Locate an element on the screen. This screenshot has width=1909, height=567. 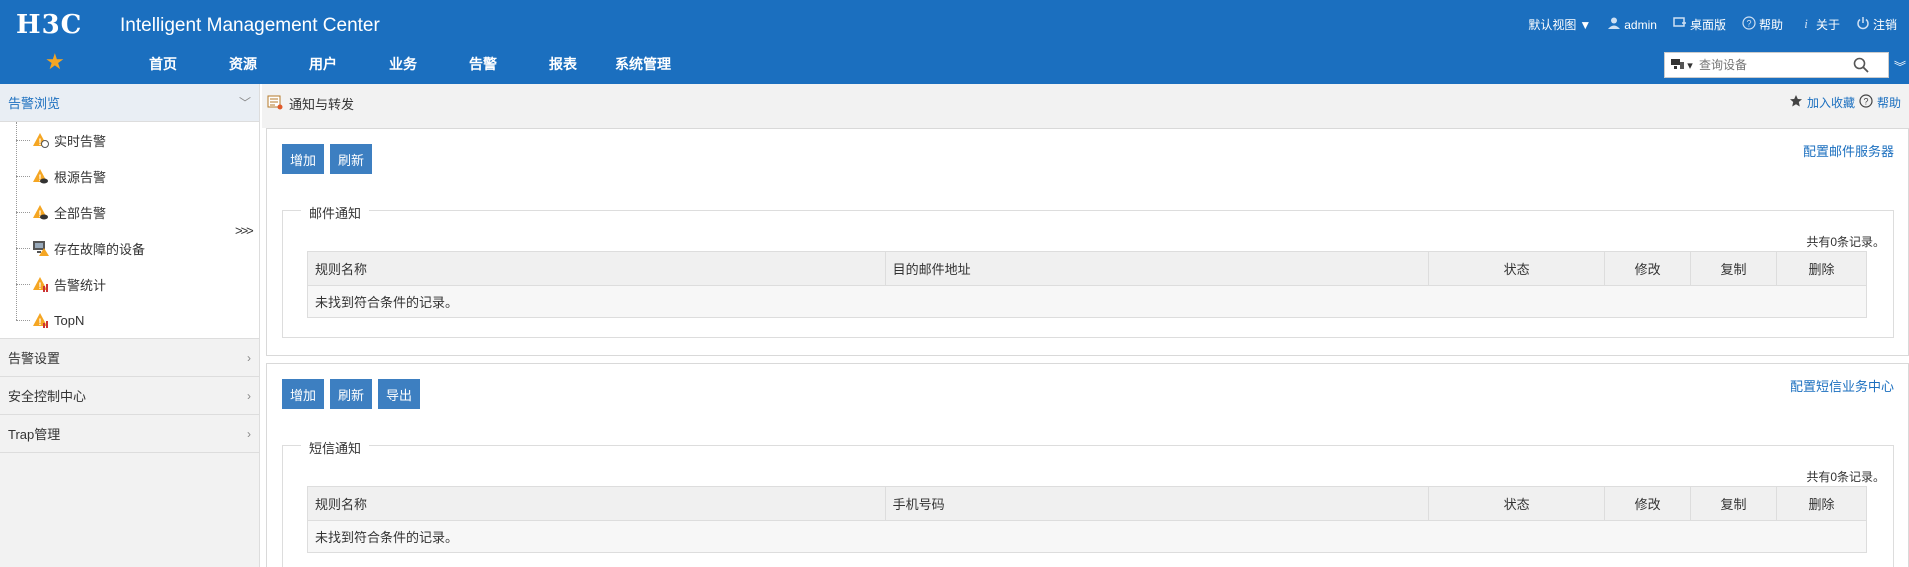
configure-sms-center-link: 配置短信业务中心 is located at coordinates (1842, 385).